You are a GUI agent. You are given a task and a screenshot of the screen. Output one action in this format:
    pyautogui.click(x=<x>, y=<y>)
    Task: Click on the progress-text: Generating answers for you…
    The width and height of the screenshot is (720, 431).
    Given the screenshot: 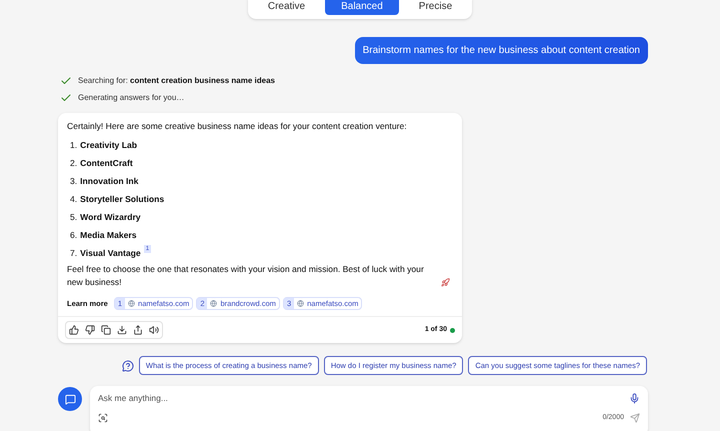 What is the action you would take?
    pyautogui.click(x=131, y=98)
    